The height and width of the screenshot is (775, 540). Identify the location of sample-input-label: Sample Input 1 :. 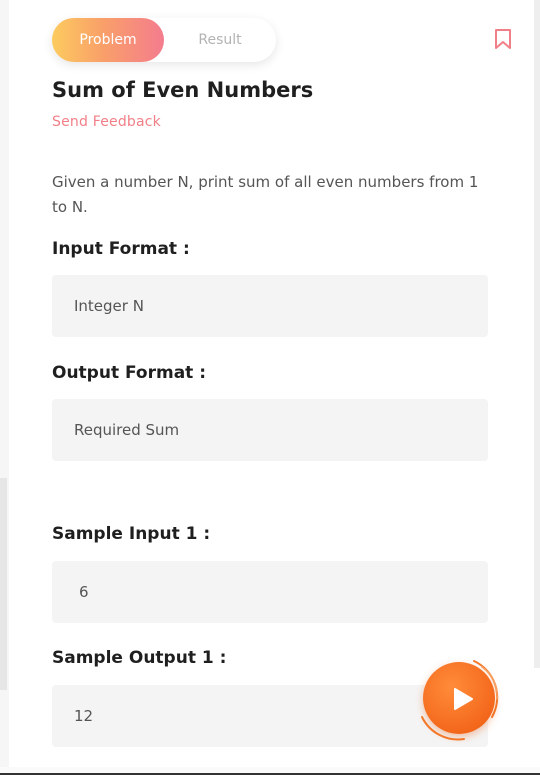
(131, 534).